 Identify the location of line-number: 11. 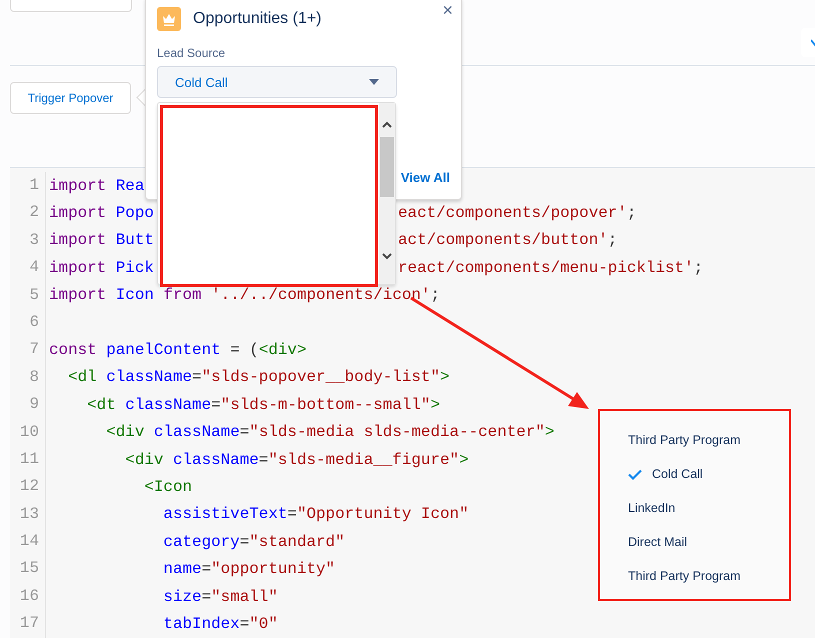
(28, 460).